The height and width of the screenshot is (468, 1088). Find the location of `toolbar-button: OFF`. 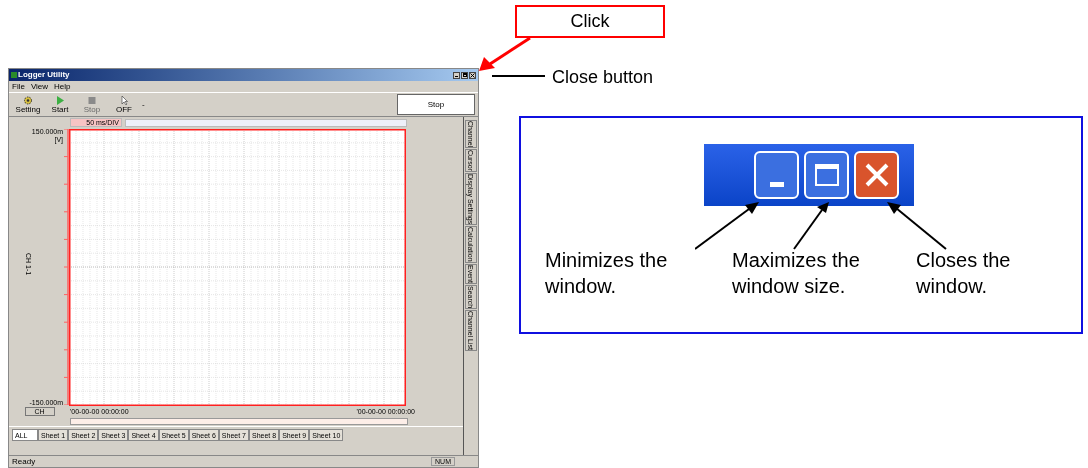

toolbar-button: OFF is located at coordinates (124, 104).